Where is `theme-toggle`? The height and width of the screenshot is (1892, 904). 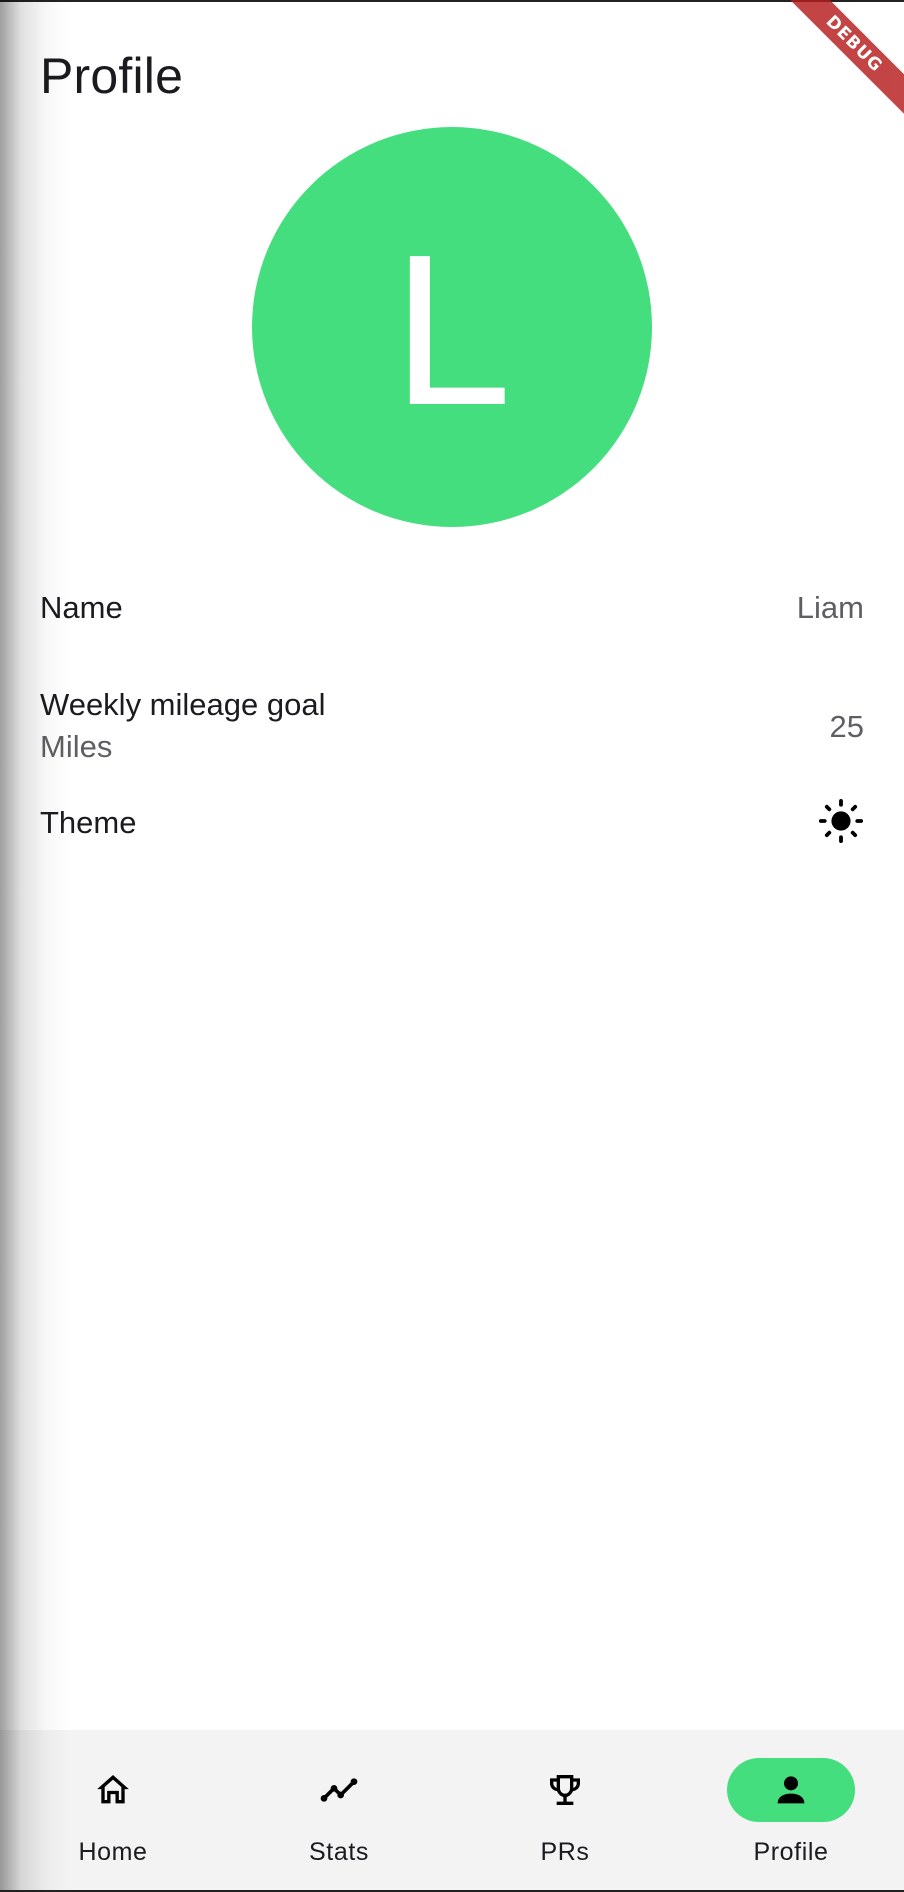 theme-toggle is located at coordinates (841, 823).